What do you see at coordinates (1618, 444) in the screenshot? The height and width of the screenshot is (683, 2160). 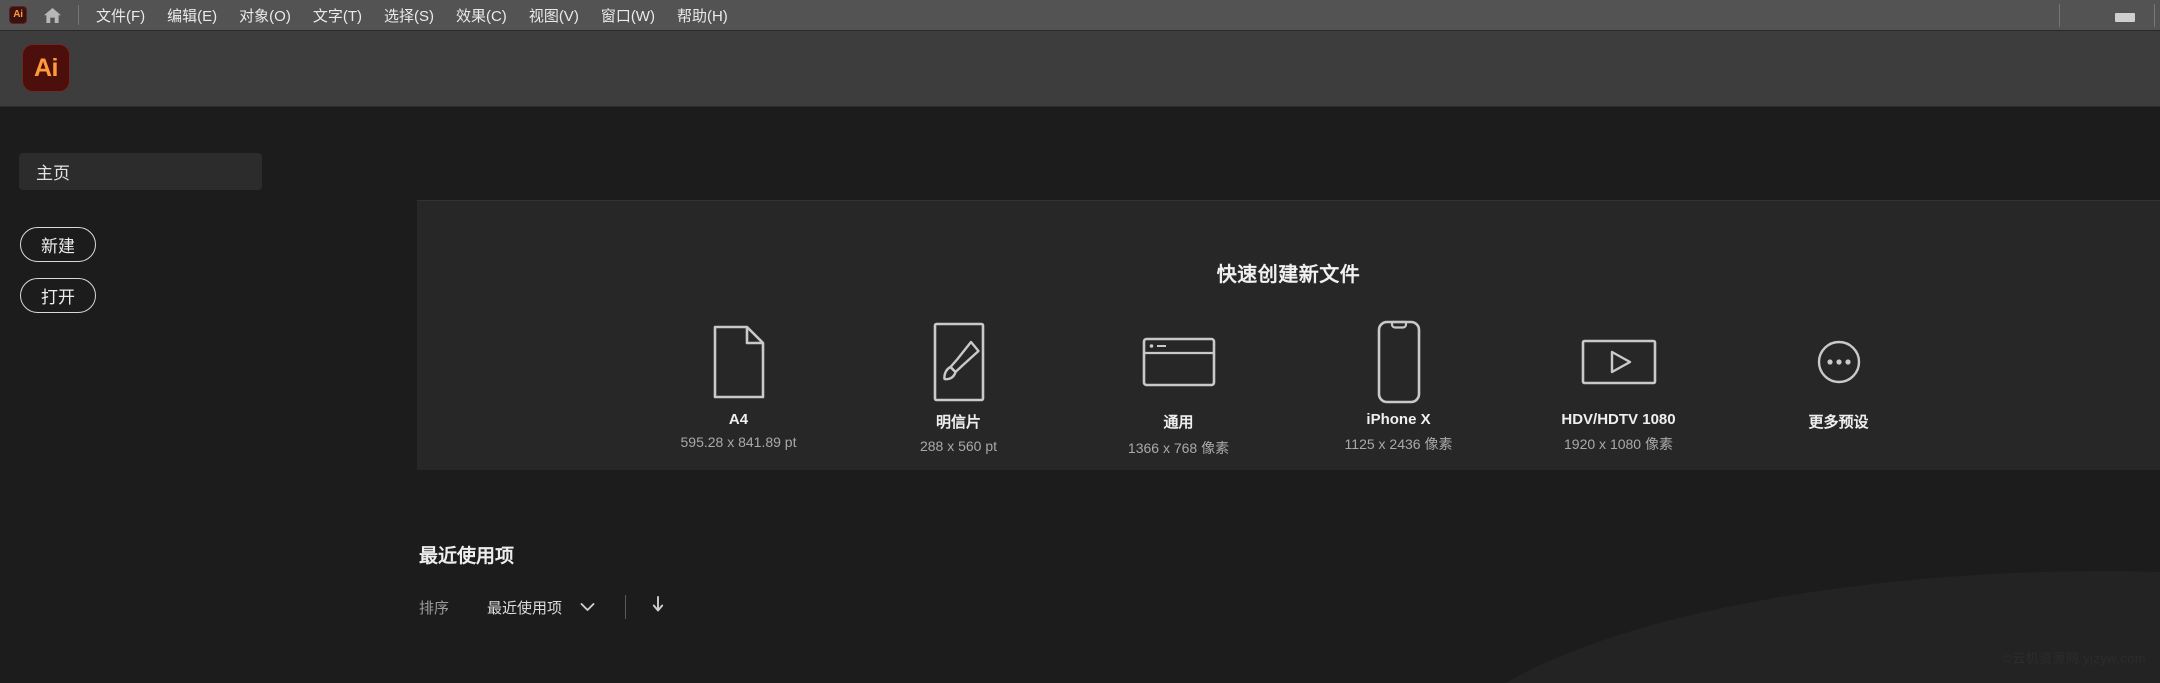 I see `preset-size: 1920 x 1080 像素` at bounding box center [1618, 444].